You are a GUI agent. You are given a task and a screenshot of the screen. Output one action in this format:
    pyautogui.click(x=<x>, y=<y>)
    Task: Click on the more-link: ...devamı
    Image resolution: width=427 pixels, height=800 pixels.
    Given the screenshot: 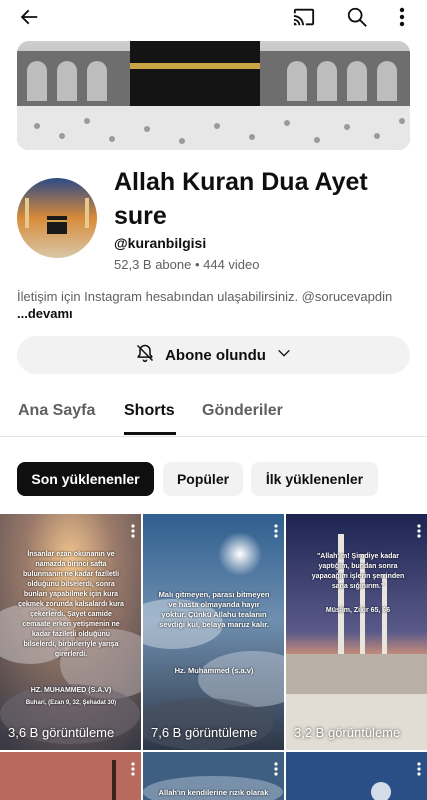 What is the action you would take?
    pyautogui.click(x=45, y=313)
    